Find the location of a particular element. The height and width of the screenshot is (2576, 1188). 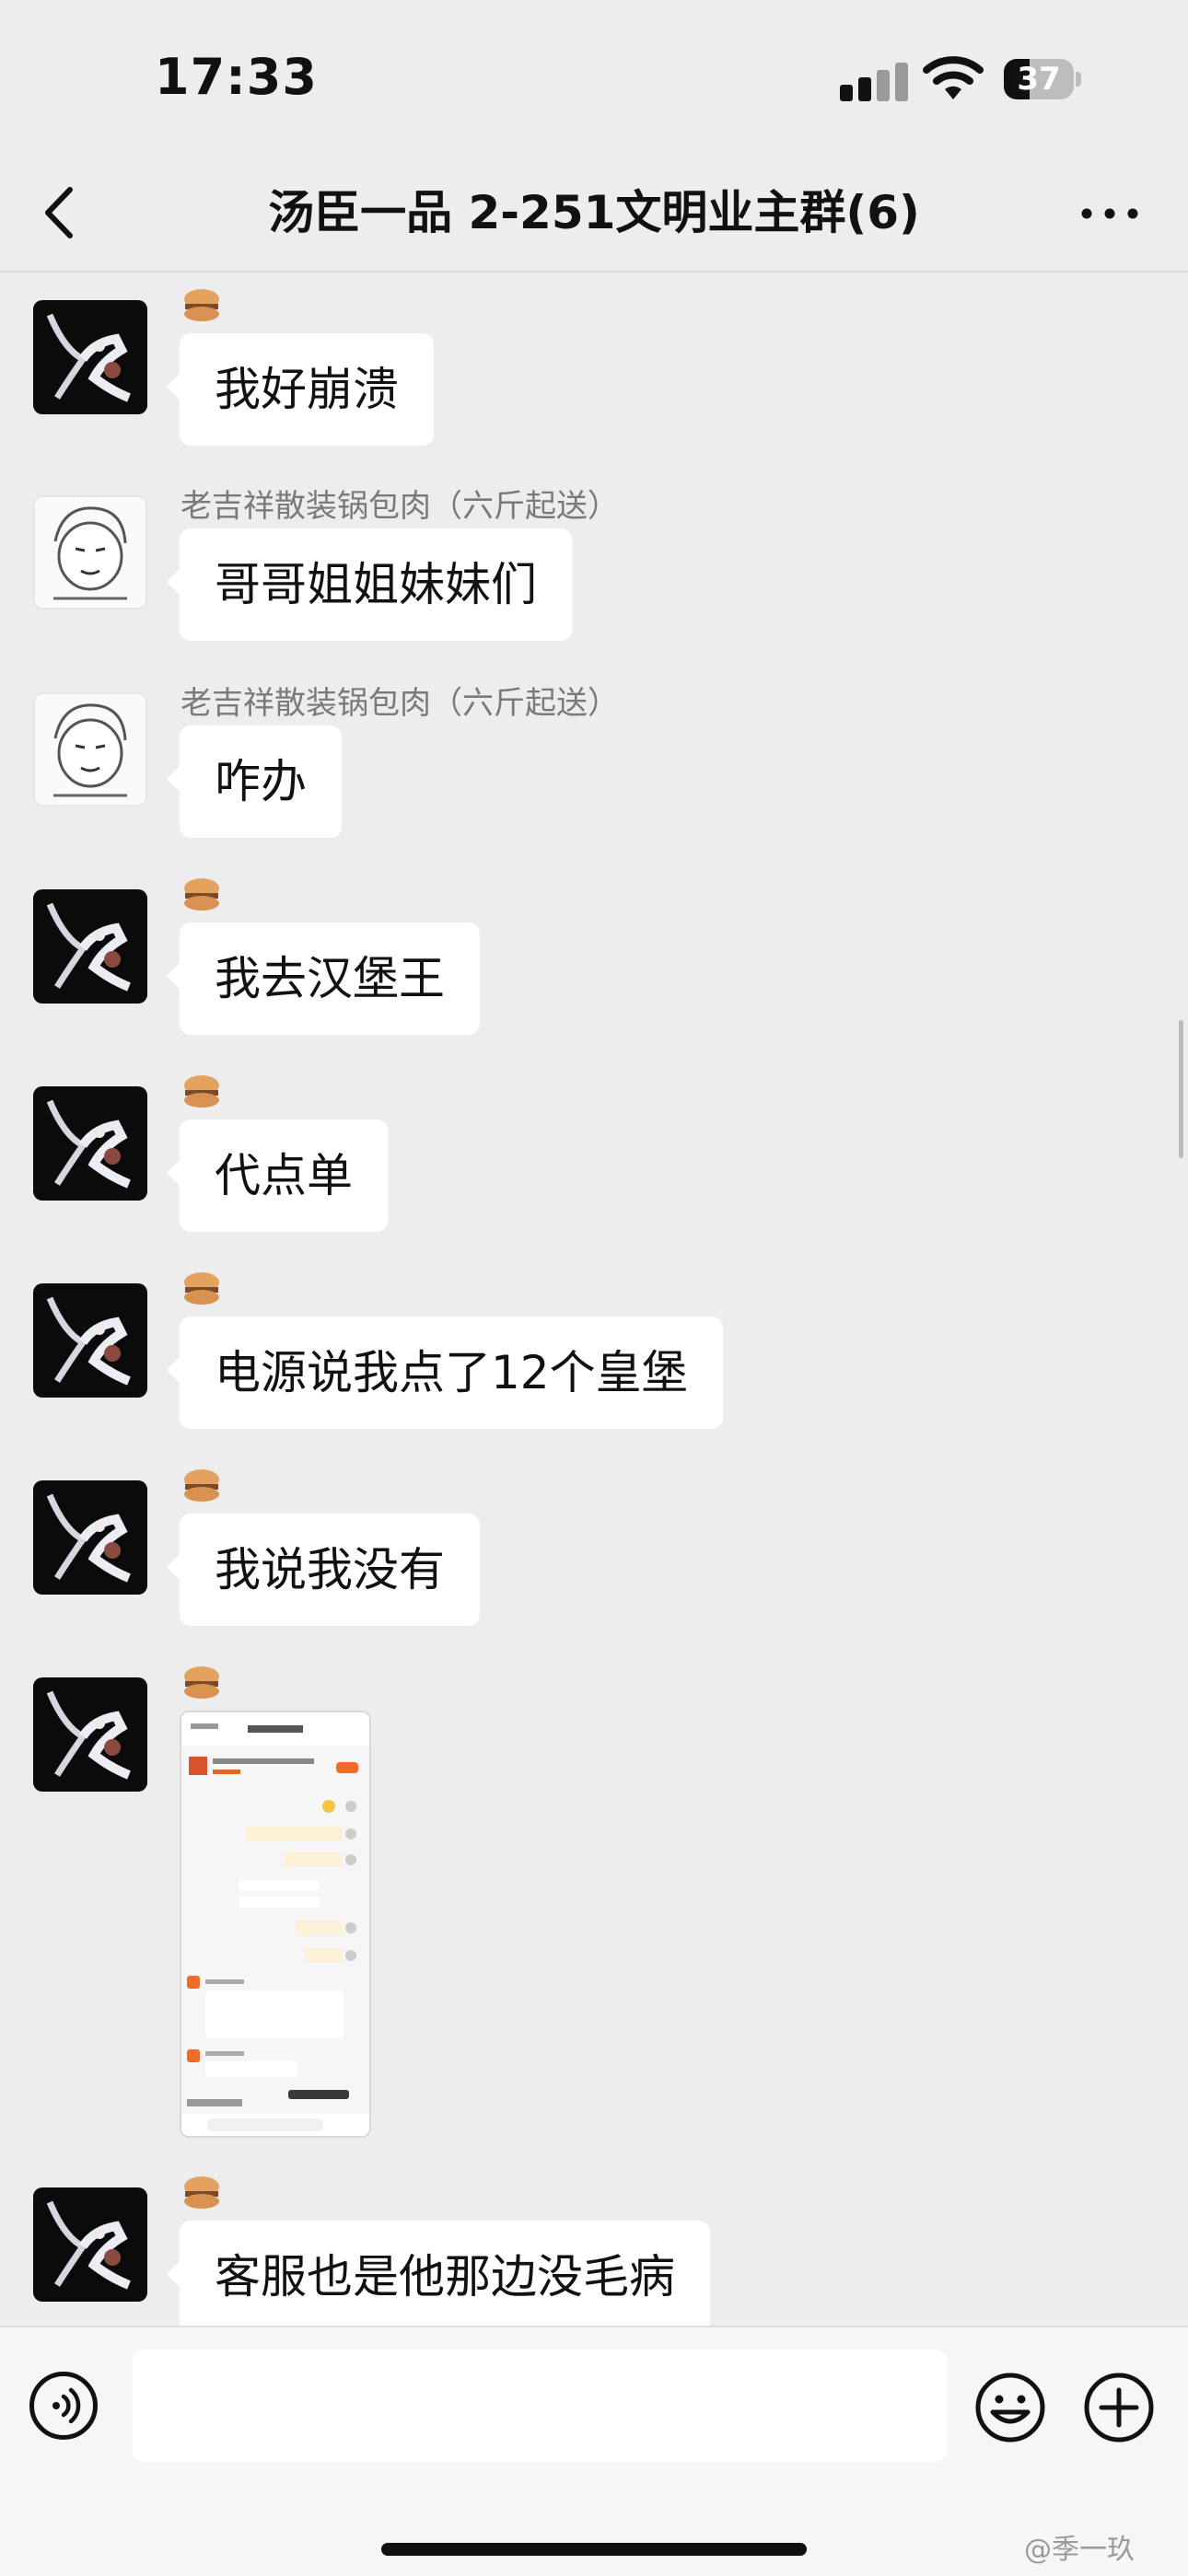

status-time: 17:33 is located at coordinates (236, 77).